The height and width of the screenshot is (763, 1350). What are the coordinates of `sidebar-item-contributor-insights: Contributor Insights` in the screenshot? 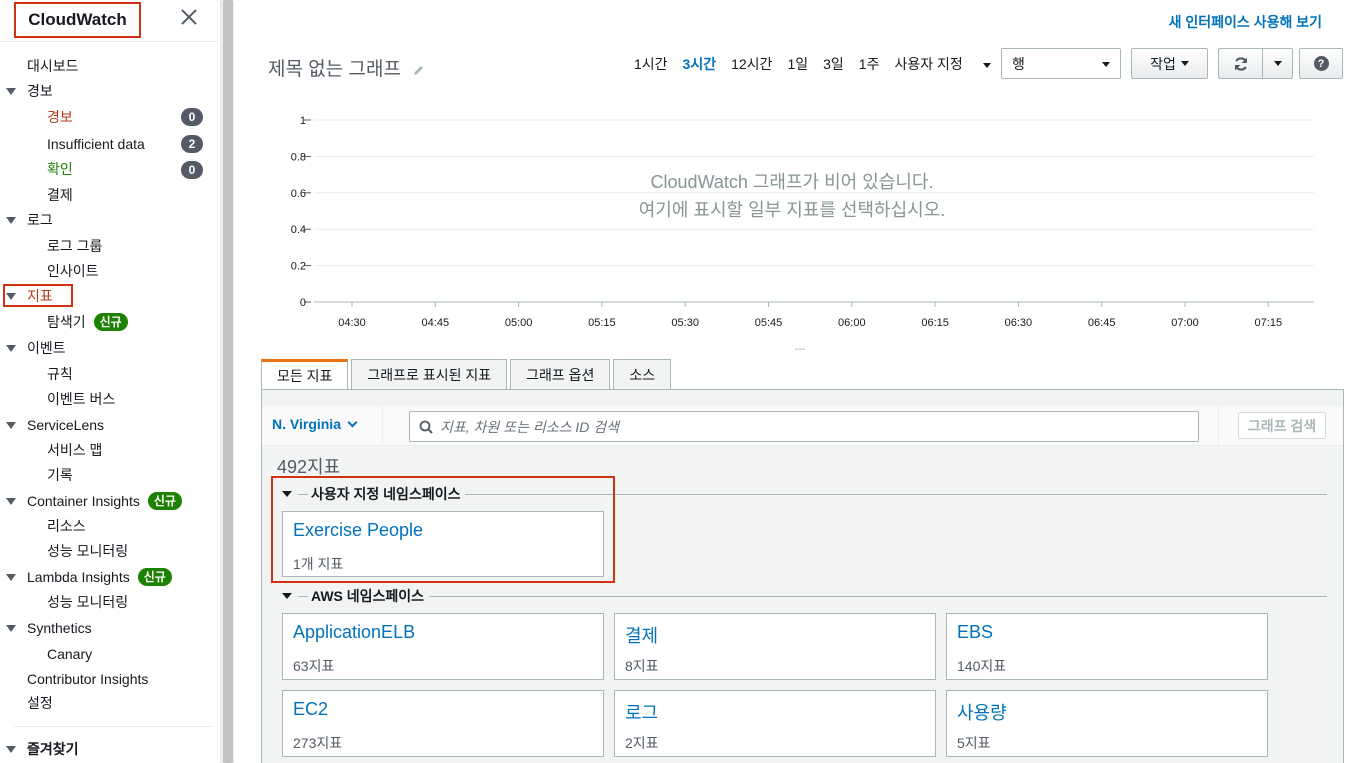 It's located at (74, 679).